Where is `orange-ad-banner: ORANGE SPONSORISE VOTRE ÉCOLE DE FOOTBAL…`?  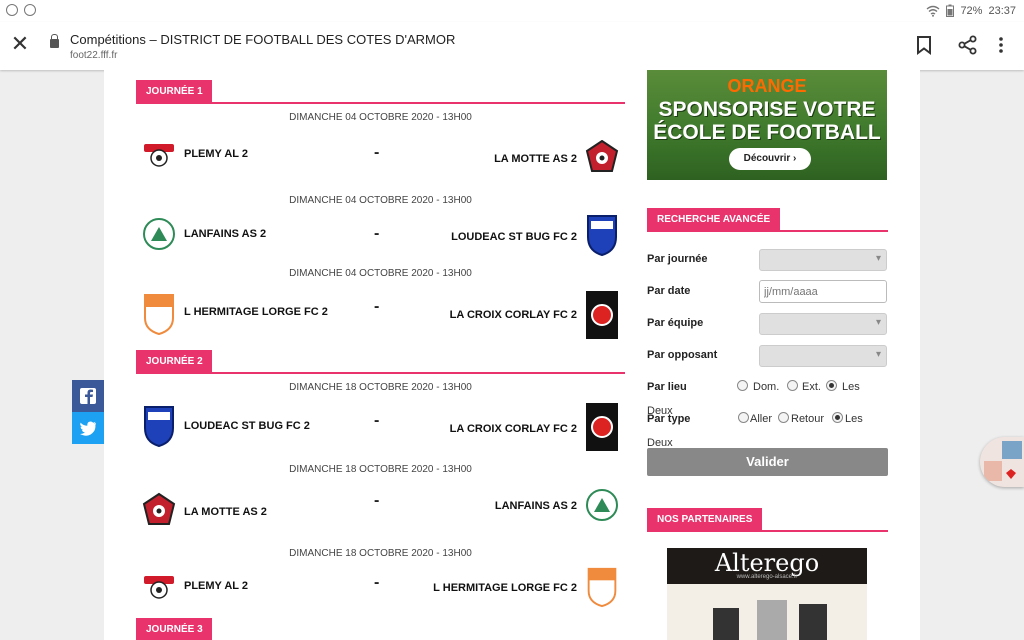
orange-ad-banner: ORANGE SPONSORISE VOTRE ÉCOLE DE FOOTBAL… is located at coordinates (767, 125).